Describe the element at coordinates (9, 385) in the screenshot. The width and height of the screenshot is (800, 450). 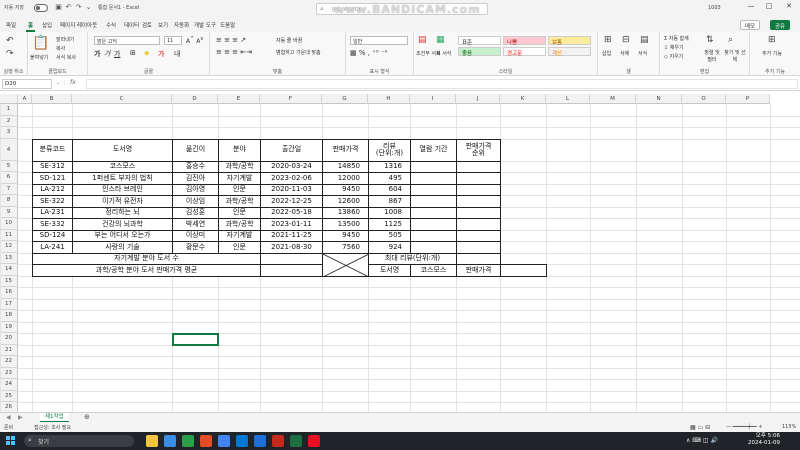
I see `row-header: 24` at that location.